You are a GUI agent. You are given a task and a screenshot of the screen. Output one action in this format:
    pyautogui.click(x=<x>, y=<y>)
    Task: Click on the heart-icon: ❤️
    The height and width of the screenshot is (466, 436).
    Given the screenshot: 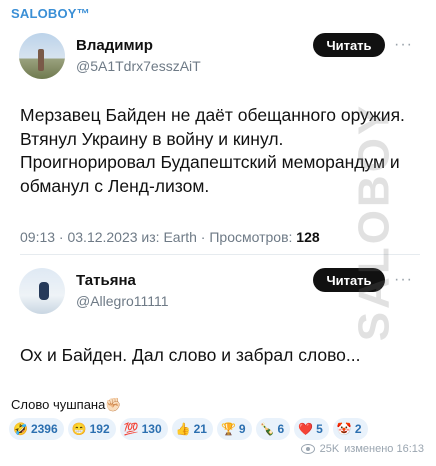 What is the action you would take?
    pyautogui.click(x=306, y=429)
    